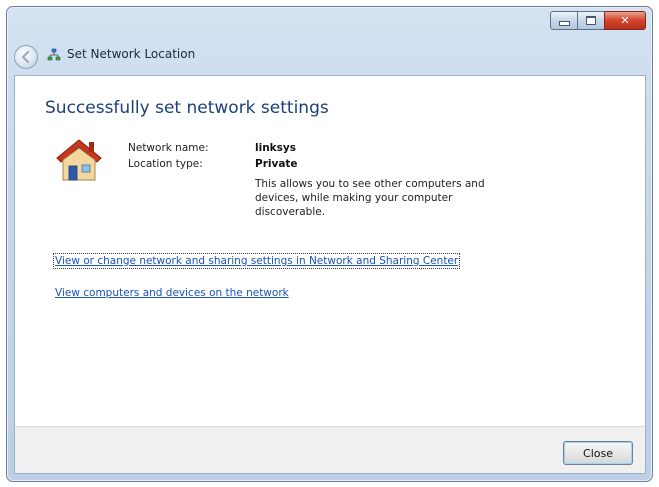 The width and height of the screenshot is (659, 487). I want to click on info-values: linksys Private, so click(276, 156).